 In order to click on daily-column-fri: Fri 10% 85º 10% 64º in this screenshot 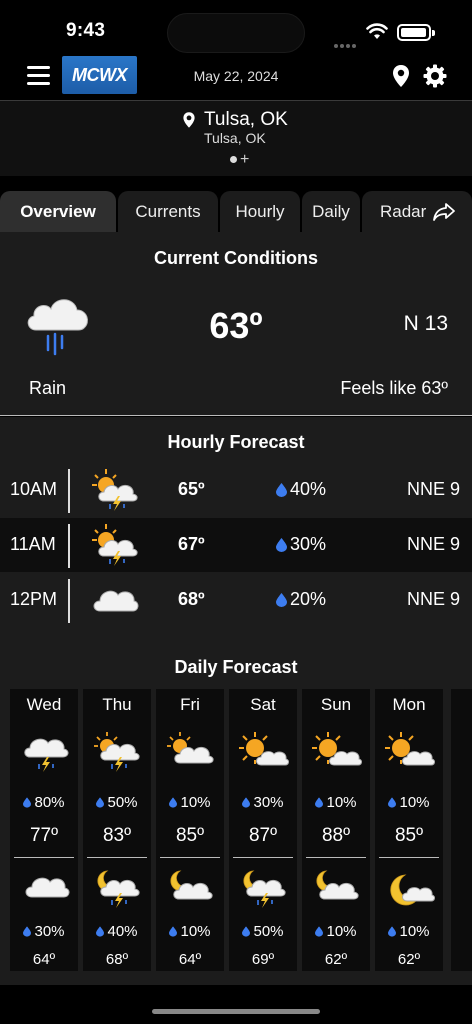, I will do `click(190, 830)`.